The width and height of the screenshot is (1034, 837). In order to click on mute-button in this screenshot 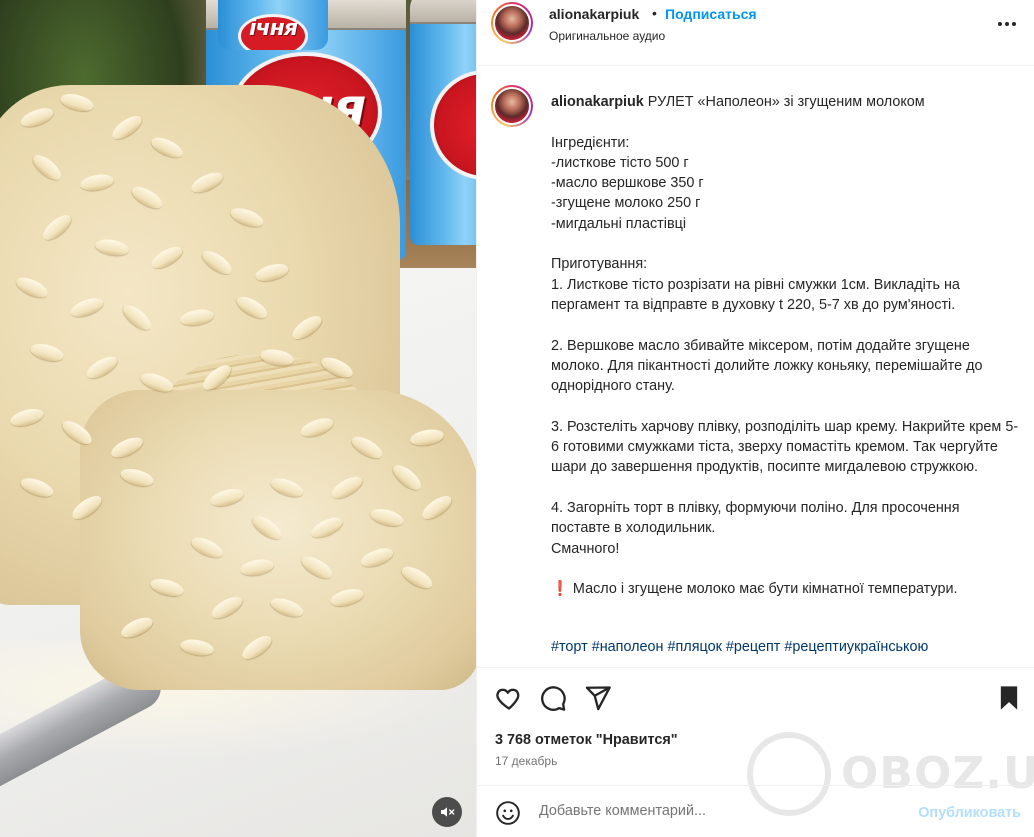, I will do `click(447, 812)`.